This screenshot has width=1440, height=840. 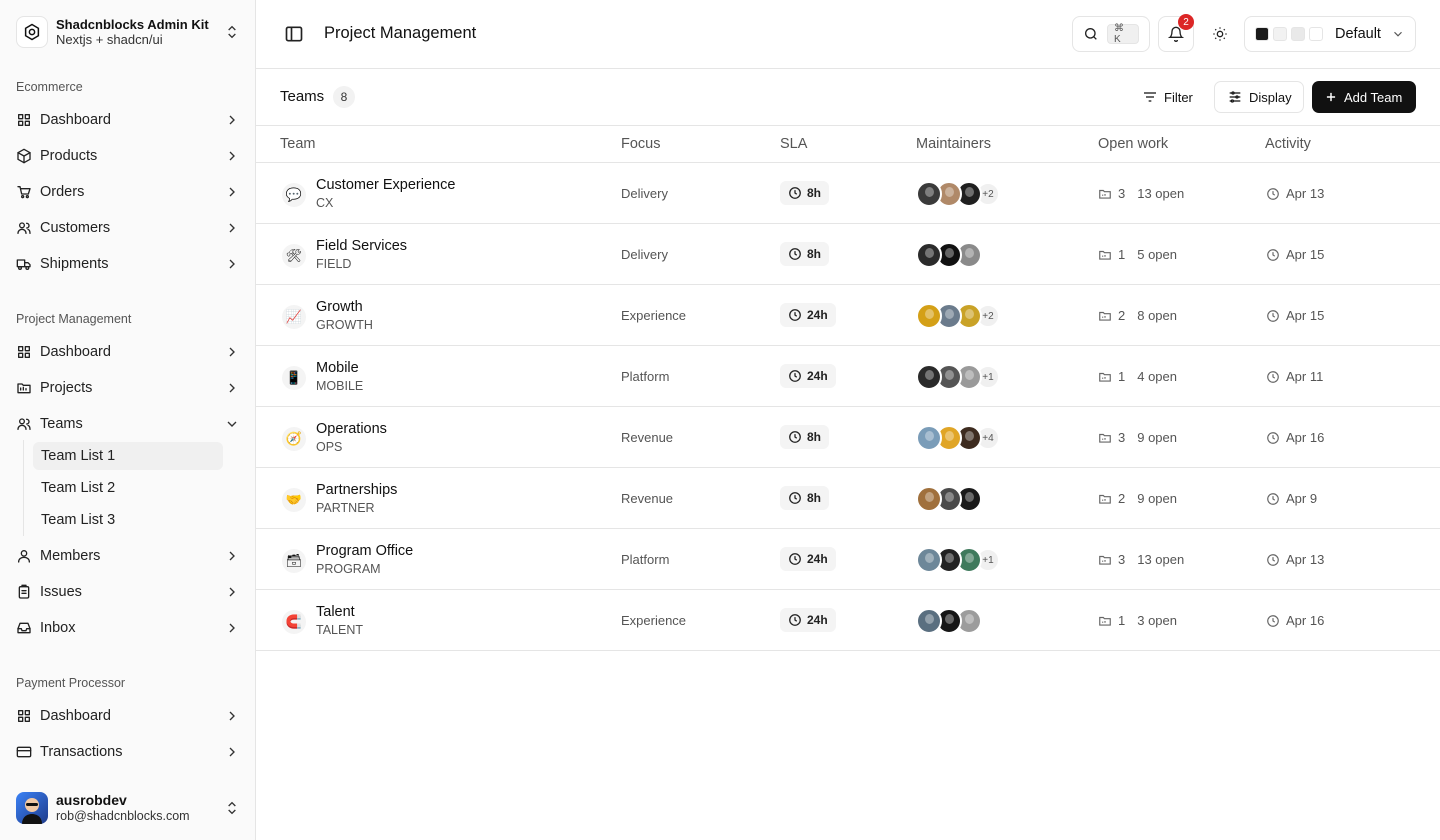 I want to click on sidebar-item-products: Products, so click(x=128, y=156).